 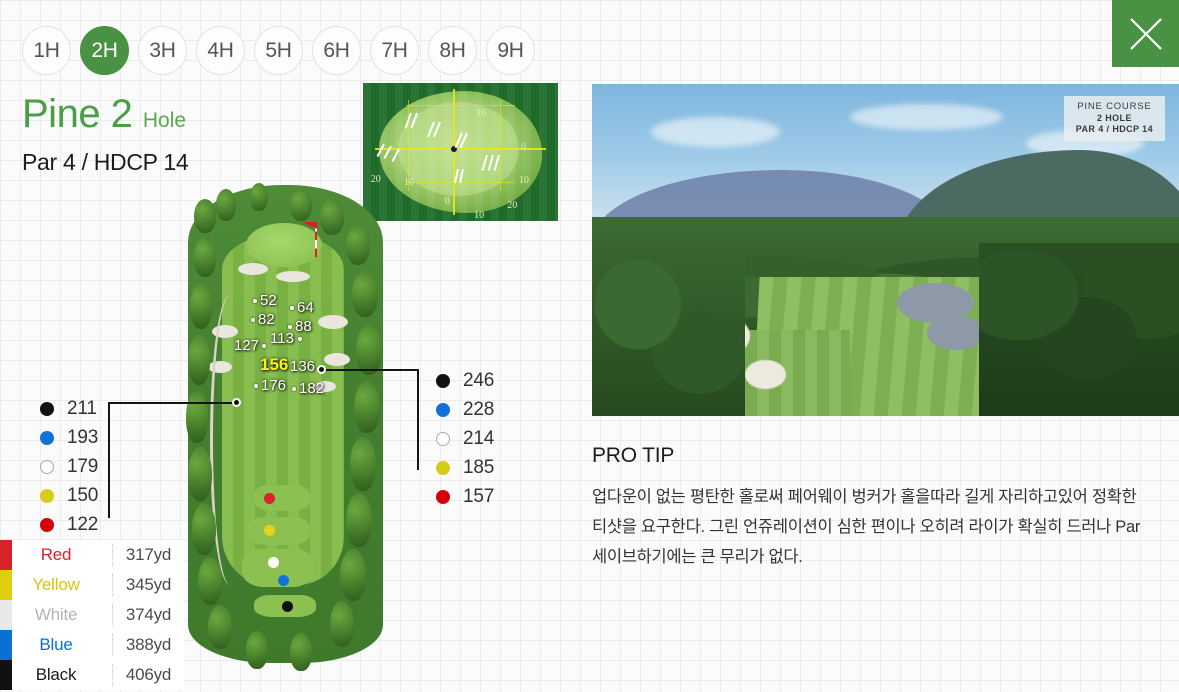 I want to click on photo-water-hazard, so click(x=956, y=333).